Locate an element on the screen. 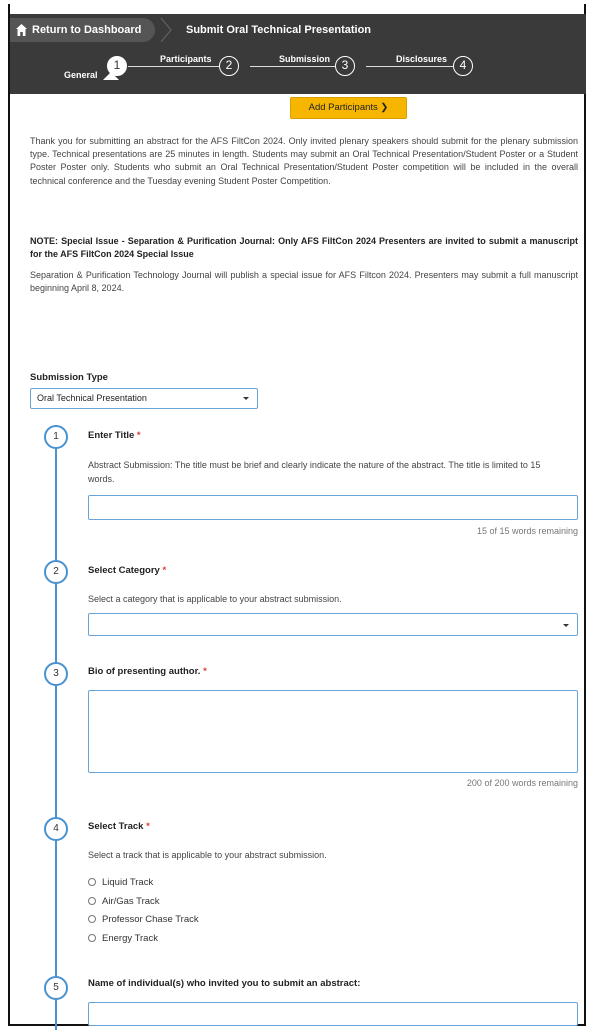 This screenshot has height=1030, width=590. enter-title-text: Enter Title is located at coordinates (111, 435).